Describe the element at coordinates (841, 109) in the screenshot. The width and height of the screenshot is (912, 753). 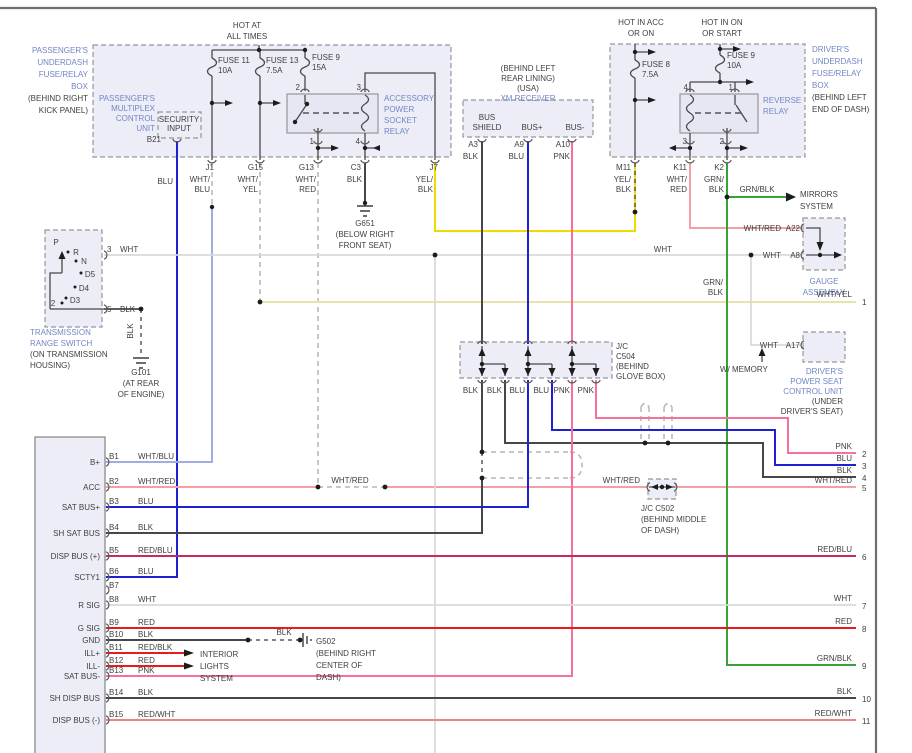
I see `label-driver-box-loc: END OF DASH)` at that location.